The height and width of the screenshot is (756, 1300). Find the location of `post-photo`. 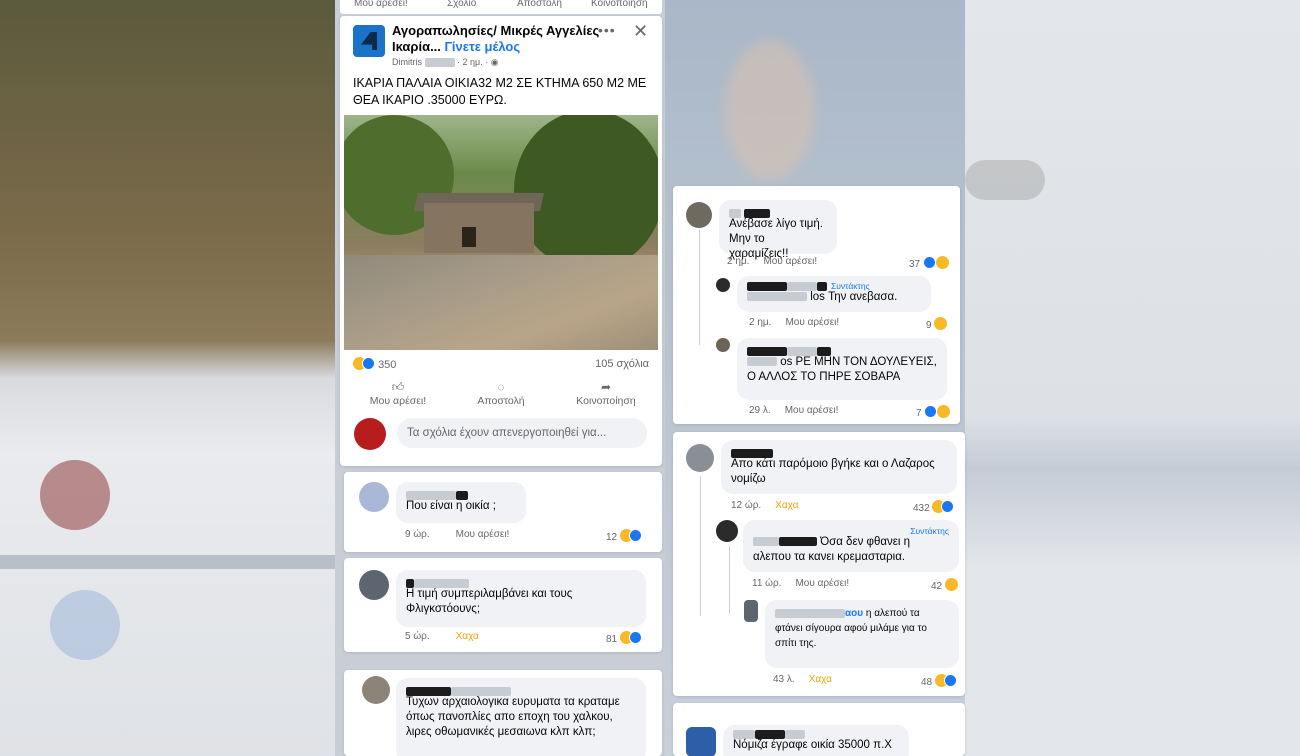

post-photo is located at coordinates (501, 232).